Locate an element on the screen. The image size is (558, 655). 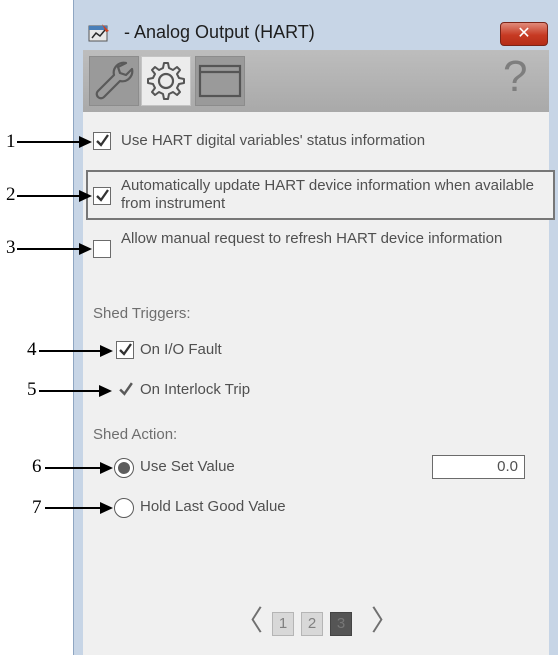
callout-number: 4 is located at coordinates (32, 349).